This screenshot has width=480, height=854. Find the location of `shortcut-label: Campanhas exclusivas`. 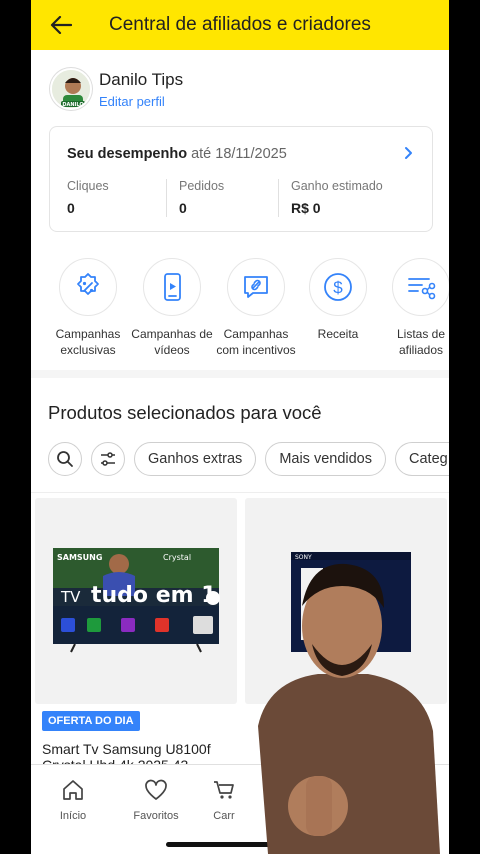

shortcut-label: Campanhas exclusivas is located at coordinates (88, 342).